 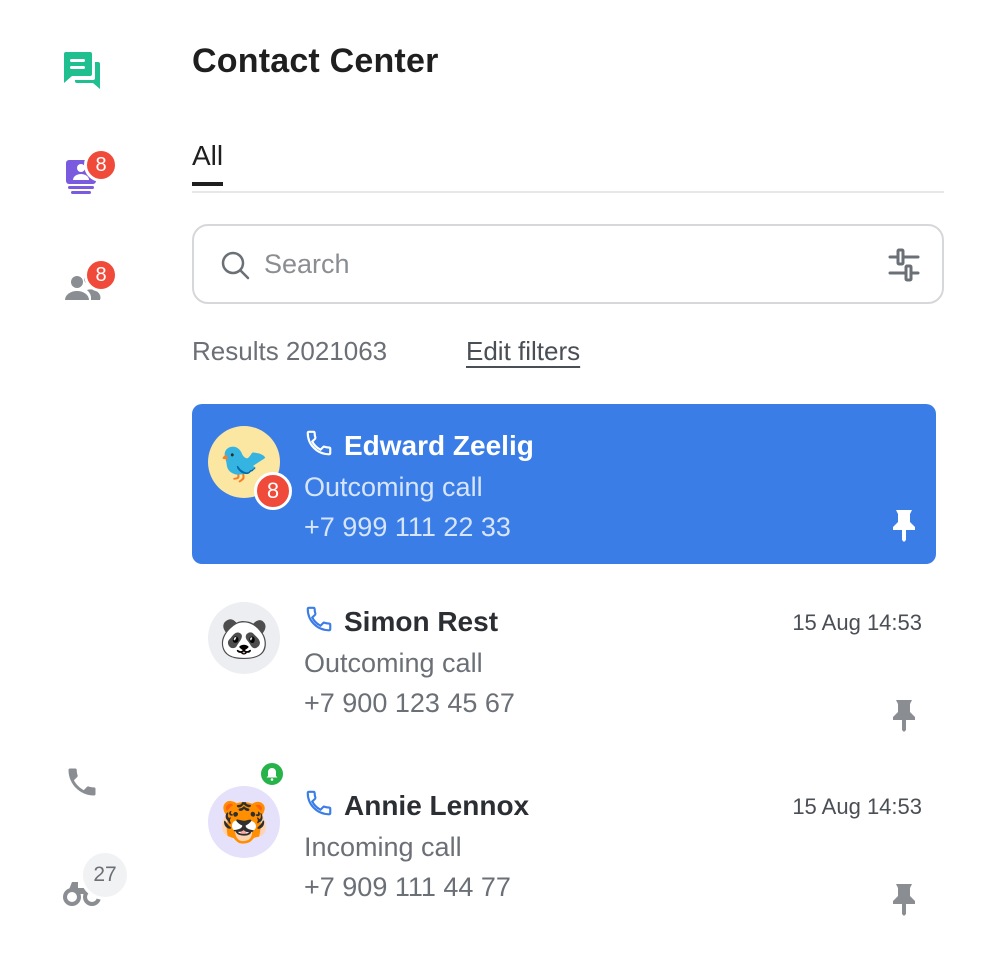 I want to click on edit-filters-link: Edit filters, so click(x=523, y=351).